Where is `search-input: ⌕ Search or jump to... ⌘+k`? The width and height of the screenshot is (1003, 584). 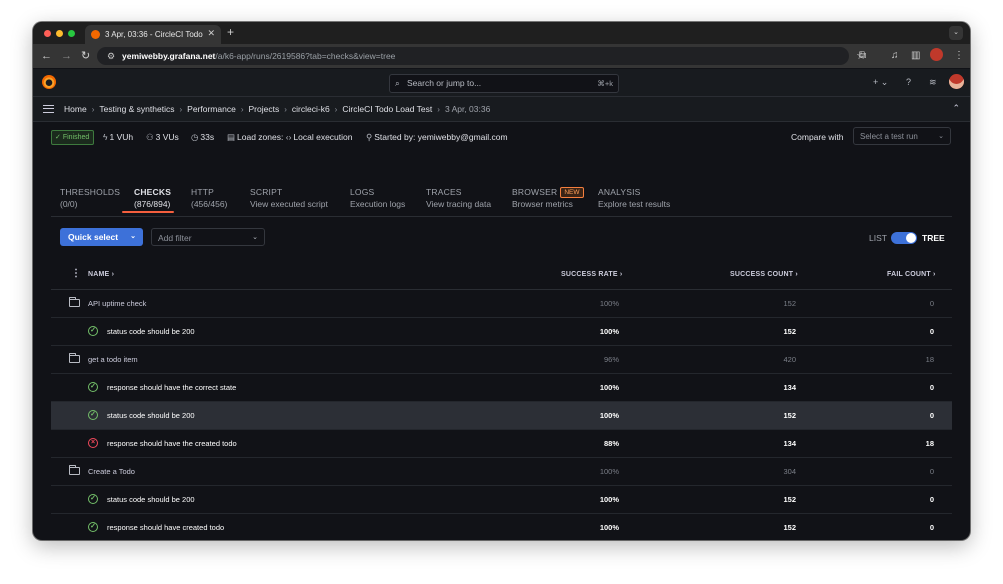
search-input: ⌕ Search or jump to... ⌘+k is located at coordinates (504, 83).